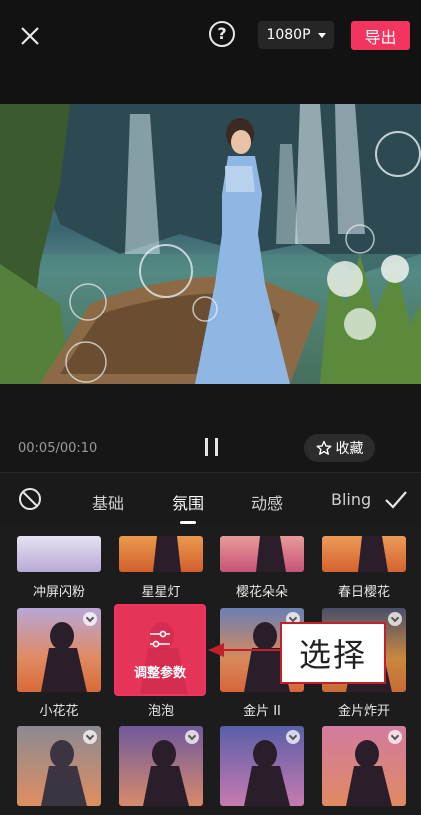 The height and width of the screenshot is (815, 421). Describe the element at coordinates (212, 447) in the screenshot. I see `pause-icon` at that location.